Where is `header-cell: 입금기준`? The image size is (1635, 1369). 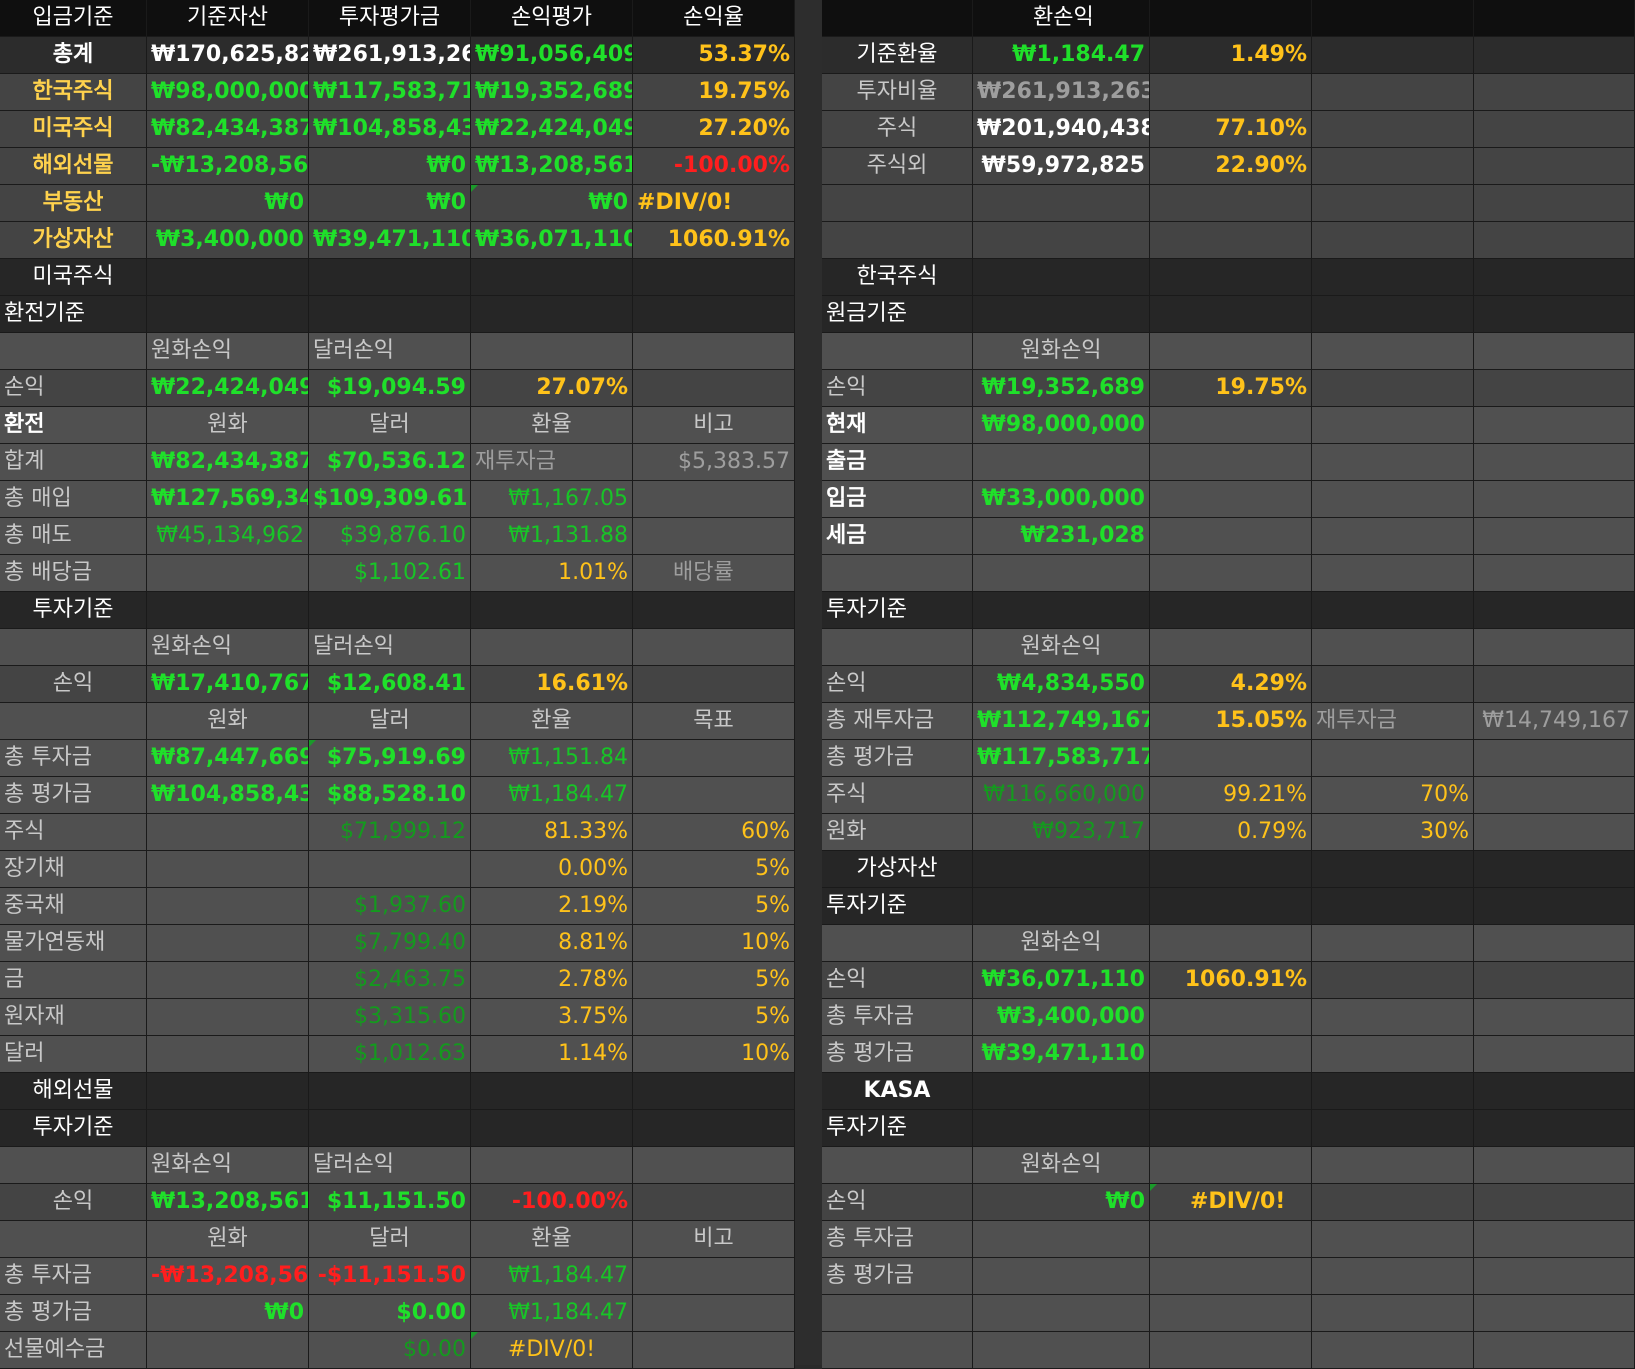 header-cell: 입금기준 is located at coordinates (73, 18).